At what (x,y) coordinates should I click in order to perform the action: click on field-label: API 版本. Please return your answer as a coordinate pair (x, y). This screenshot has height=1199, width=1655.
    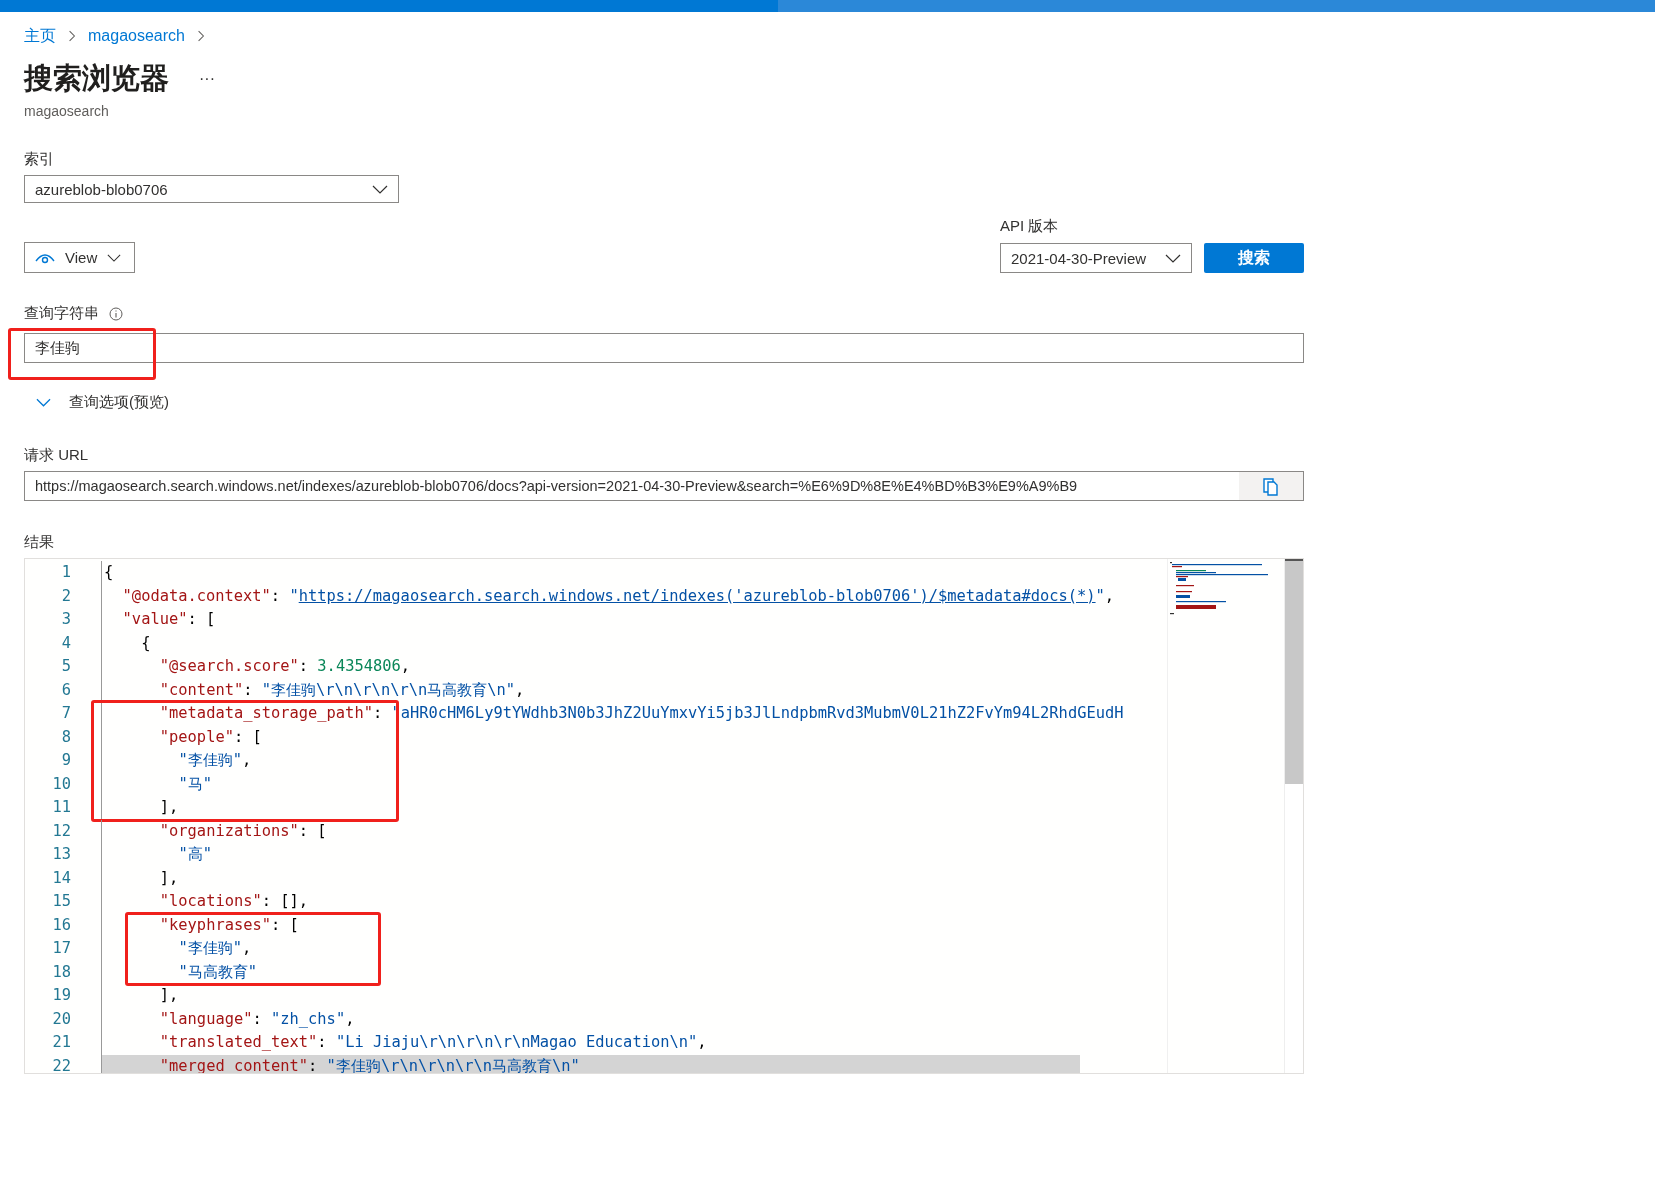
    Looking at the image, I should click on (1030, 226).